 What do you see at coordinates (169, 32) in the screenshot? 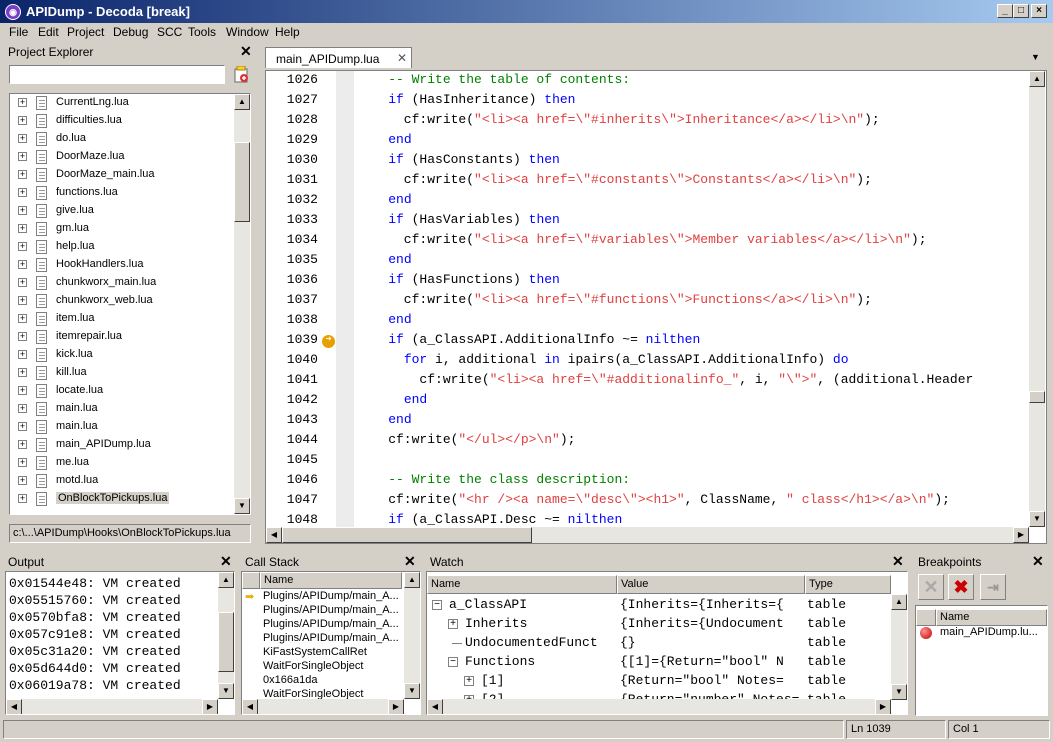
I see `menu-scc: SCC` at bounding box center [169, 32].